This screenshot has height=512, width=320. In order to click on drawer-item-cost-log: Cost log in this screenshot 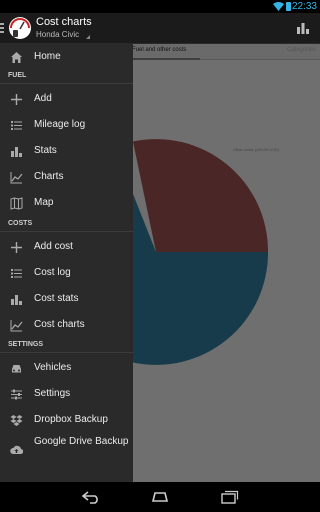, I will do `click(66, 273)`.